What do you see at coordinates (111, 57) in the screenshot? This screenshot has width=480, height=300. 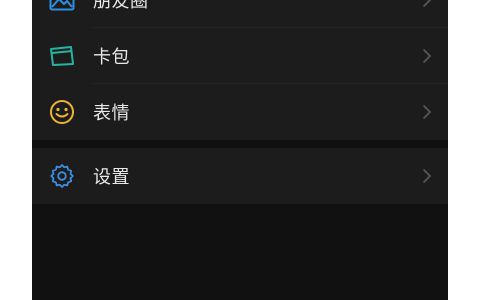 I see `menu-item-label: 卡包` at bounding box center [111, 57].